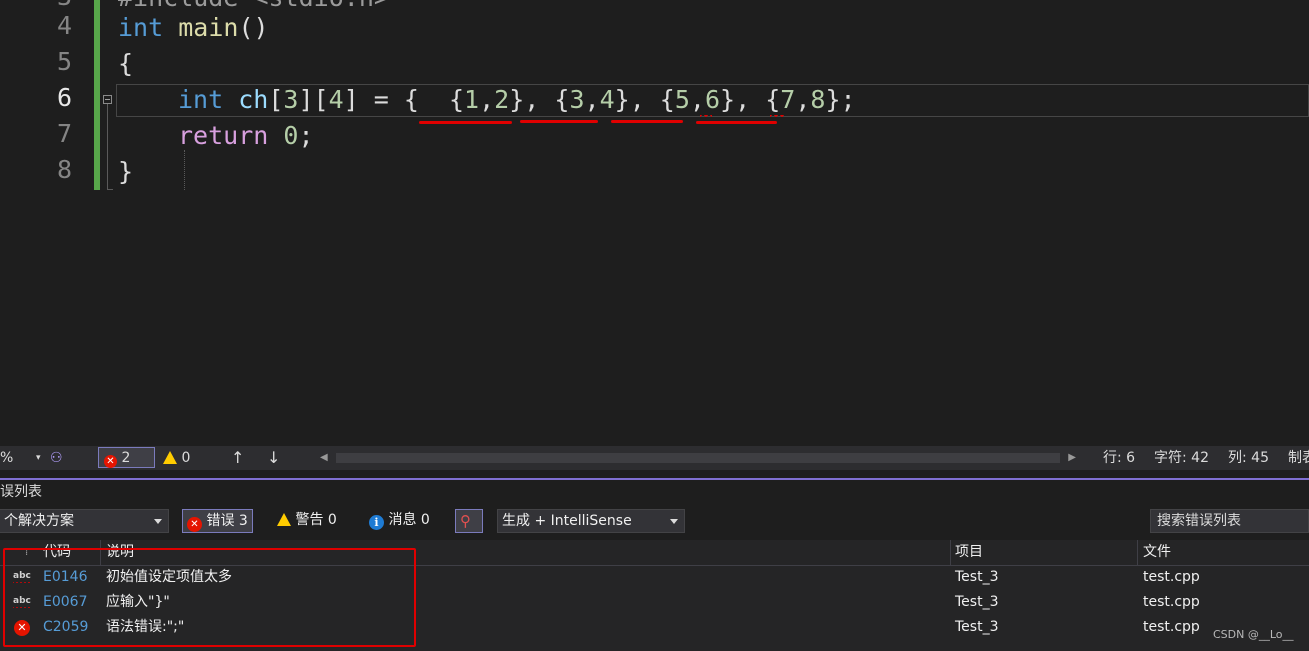  I want to click on intellicode-icon: ⚇, so click(56, 458).